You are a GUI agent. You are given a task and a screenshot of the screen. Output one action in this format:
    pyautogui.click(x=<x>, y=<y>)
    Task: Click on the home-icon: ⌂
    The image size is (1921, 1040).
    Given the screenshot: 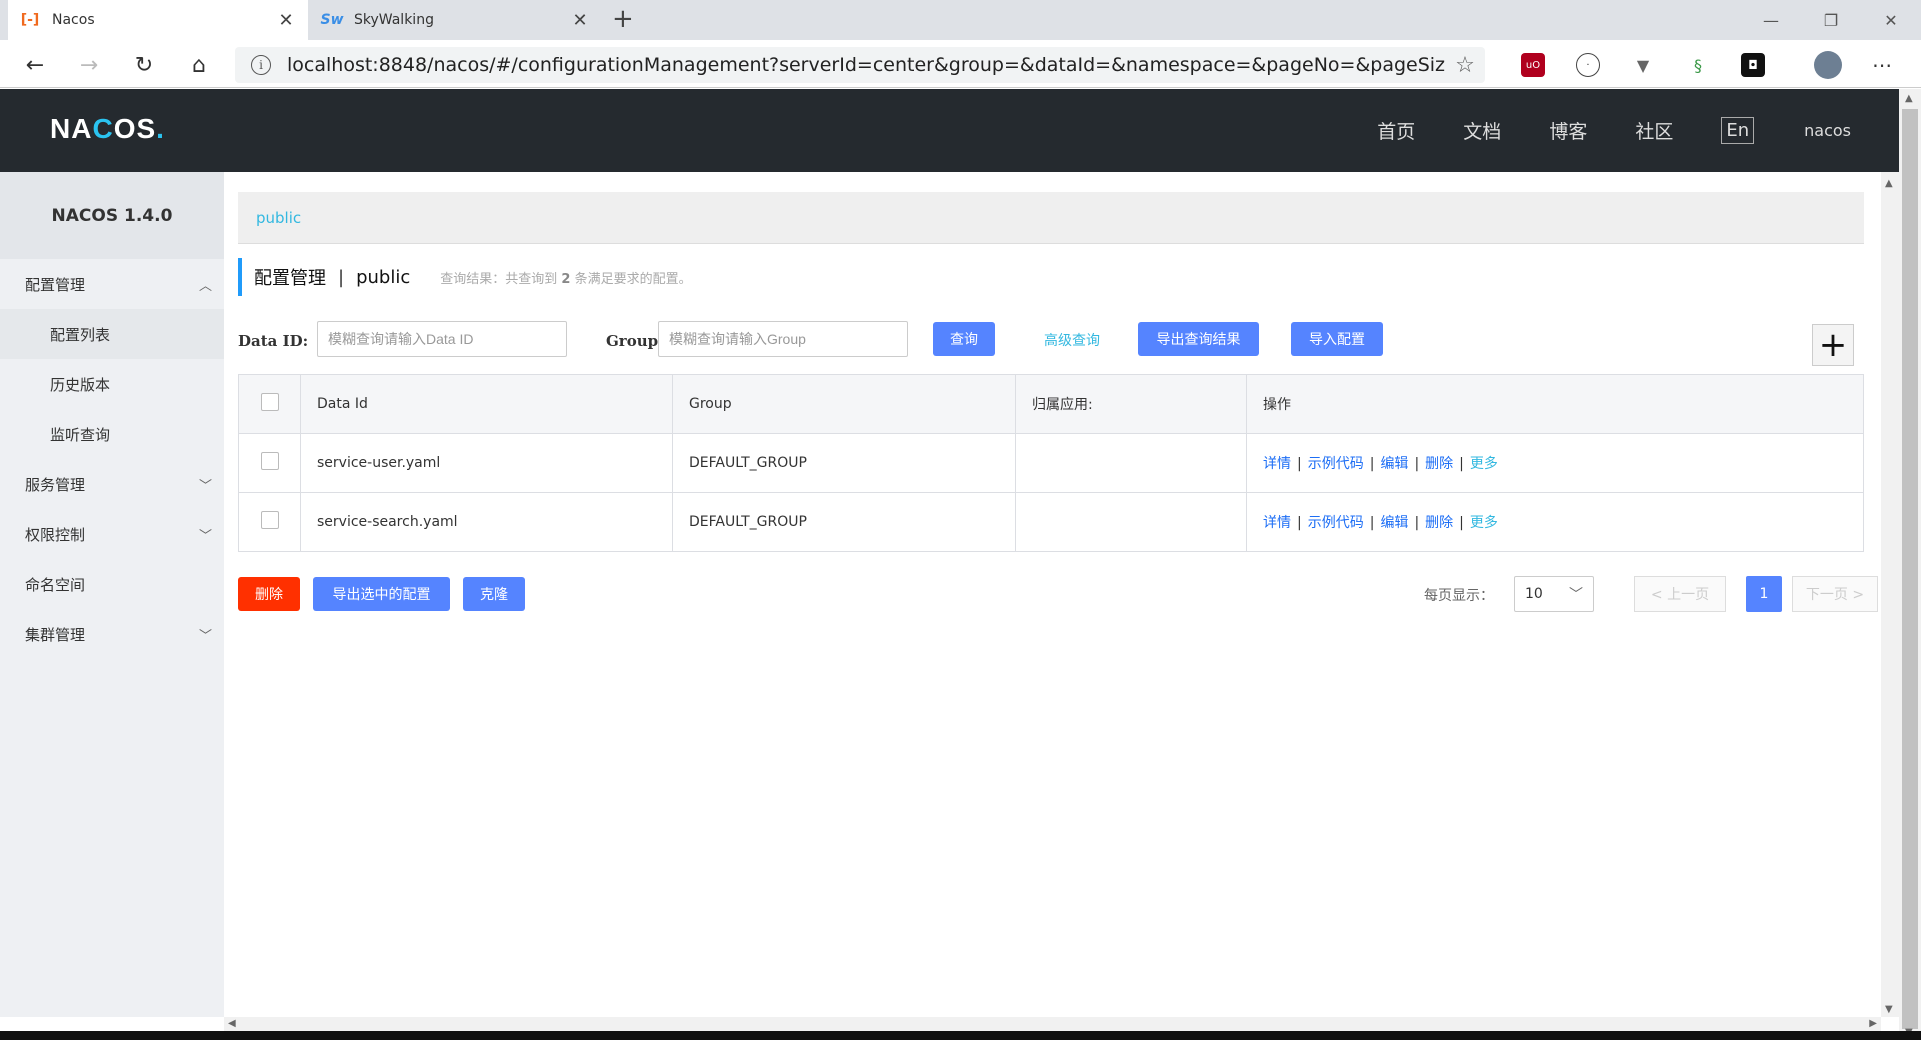 What is the action you would take?
    pyautogui.click(x=199, y=65)
    